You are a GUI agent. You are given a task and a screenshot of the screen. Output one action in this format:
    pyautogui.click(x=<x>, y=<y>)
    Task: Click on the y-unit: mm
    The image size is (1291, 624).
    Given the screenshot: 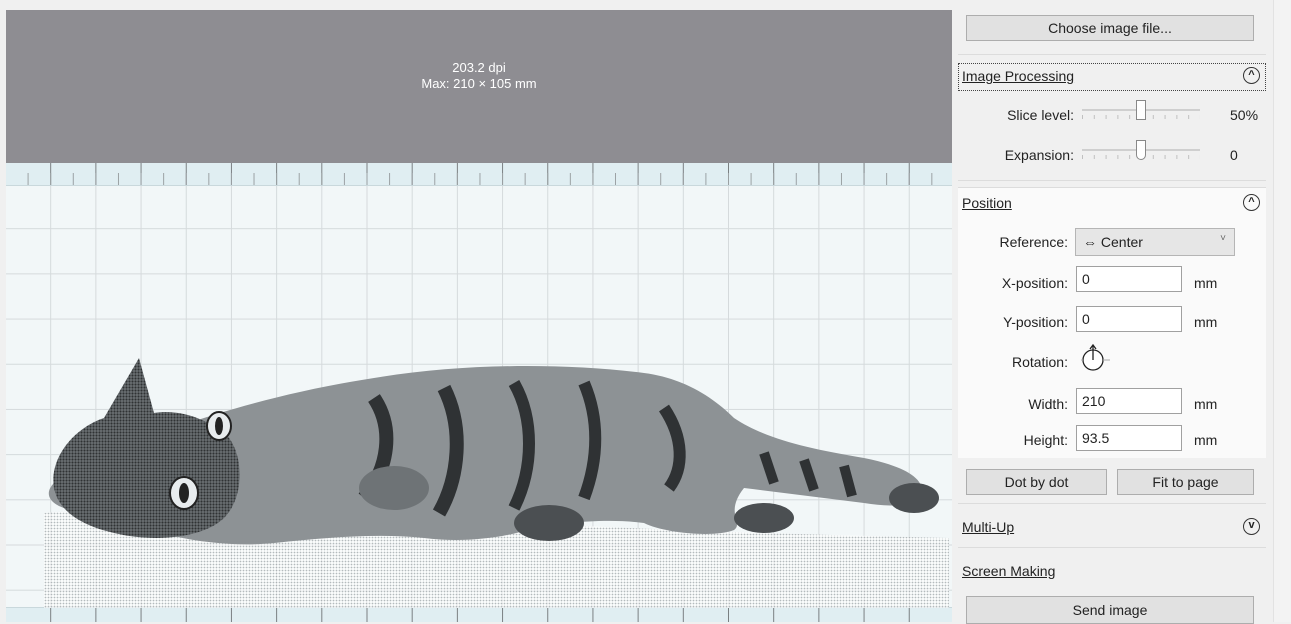 What is the action you would take?
    pyautogui.click(x=1206, y=322)
    